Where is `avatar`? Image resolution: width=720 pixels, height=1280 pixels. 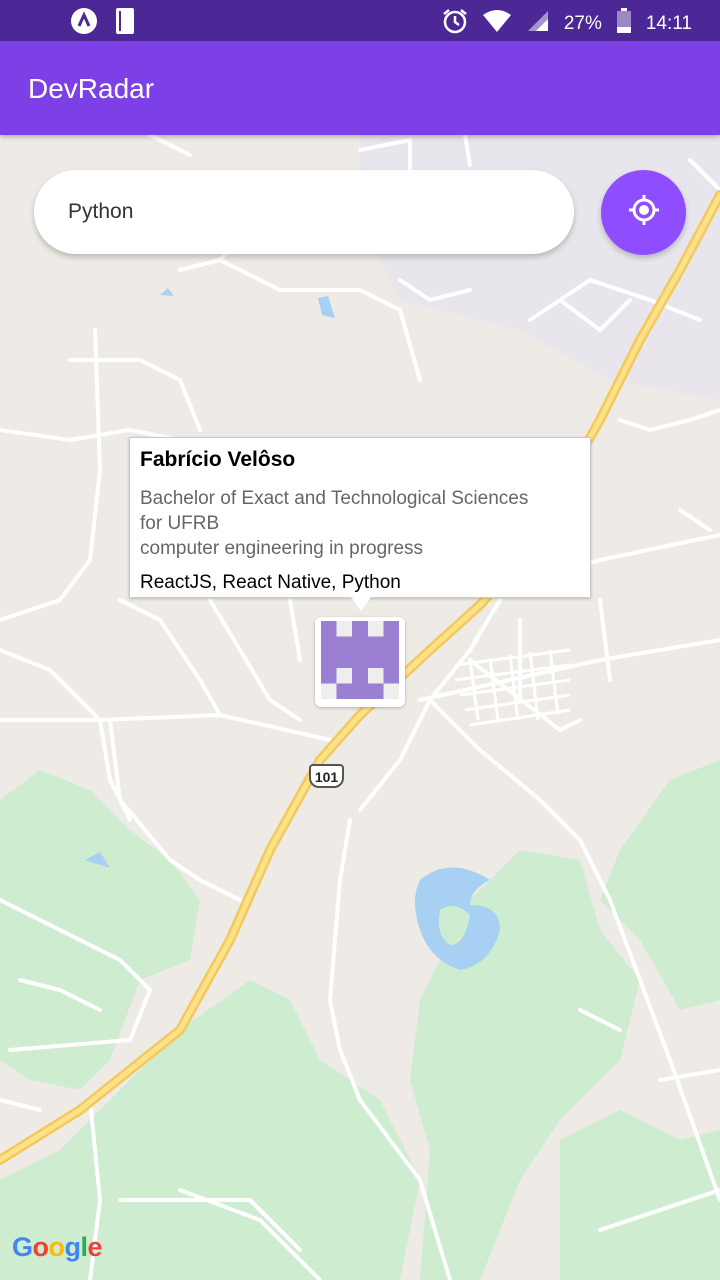
avatar is located at coordinates (360, 662).